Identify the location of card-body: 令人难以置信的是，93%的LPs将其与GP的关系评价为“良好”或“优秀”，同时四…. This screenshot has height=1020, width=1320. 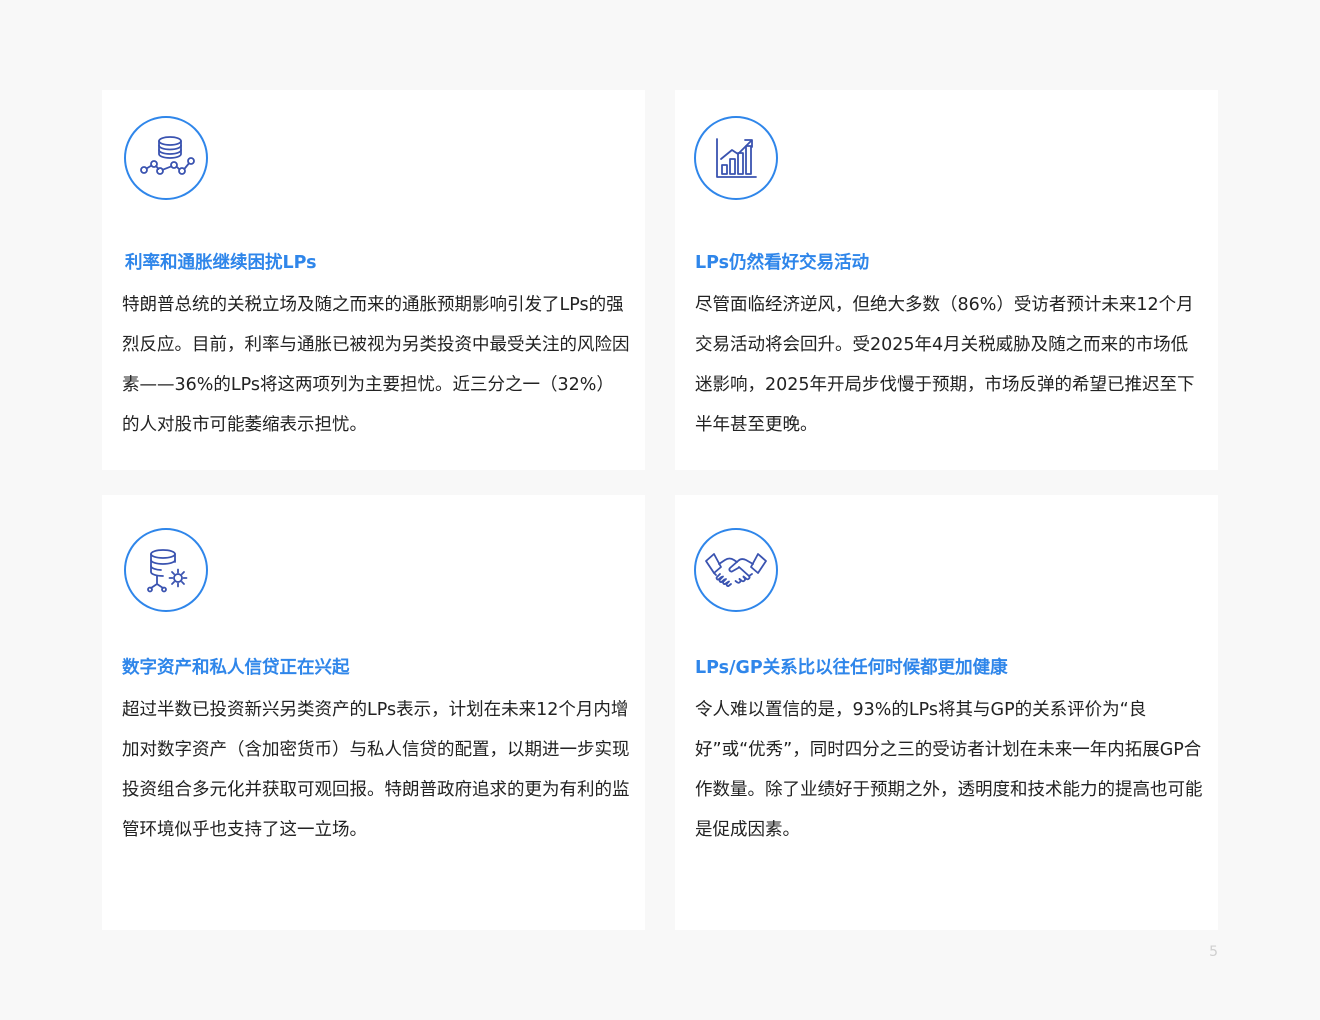
(949, 770).